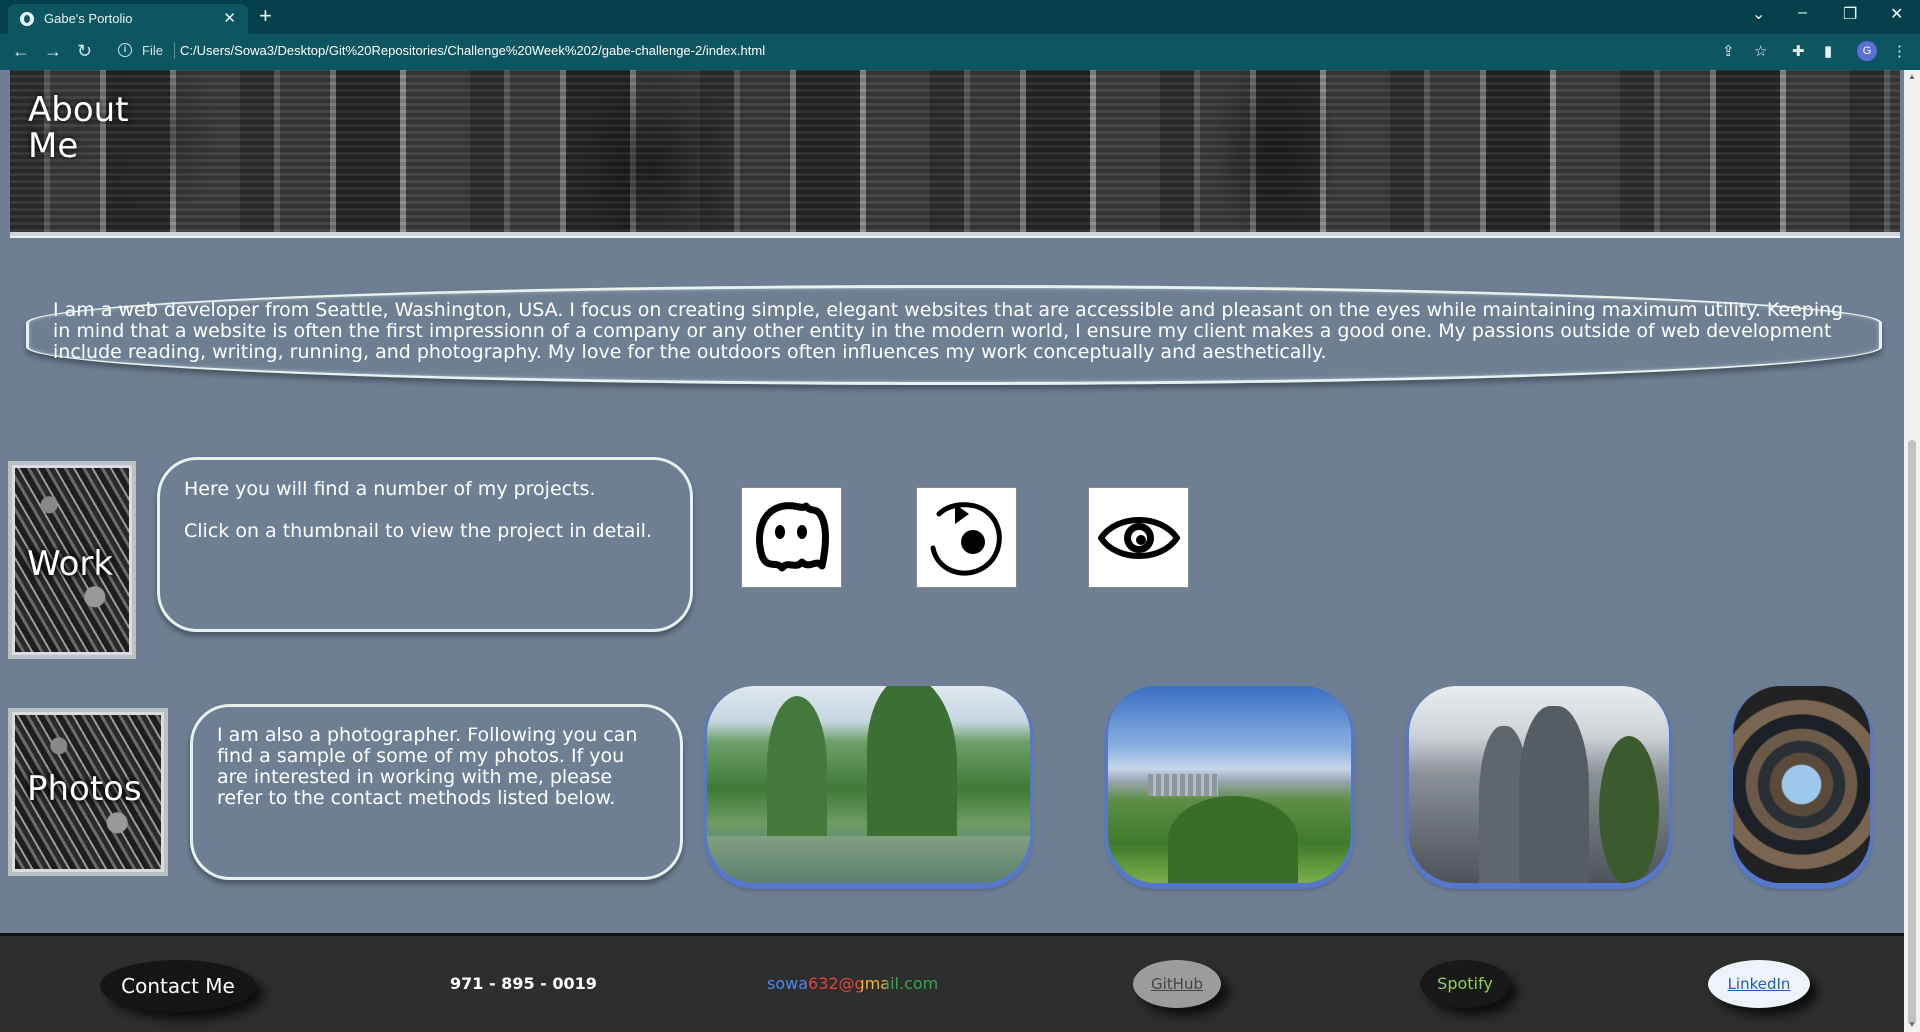 This screenshot has width=1920, height=1032. Describe the element at coordinates (265, 16) in the screenshot. I see `new-tab-button: +` at that location.